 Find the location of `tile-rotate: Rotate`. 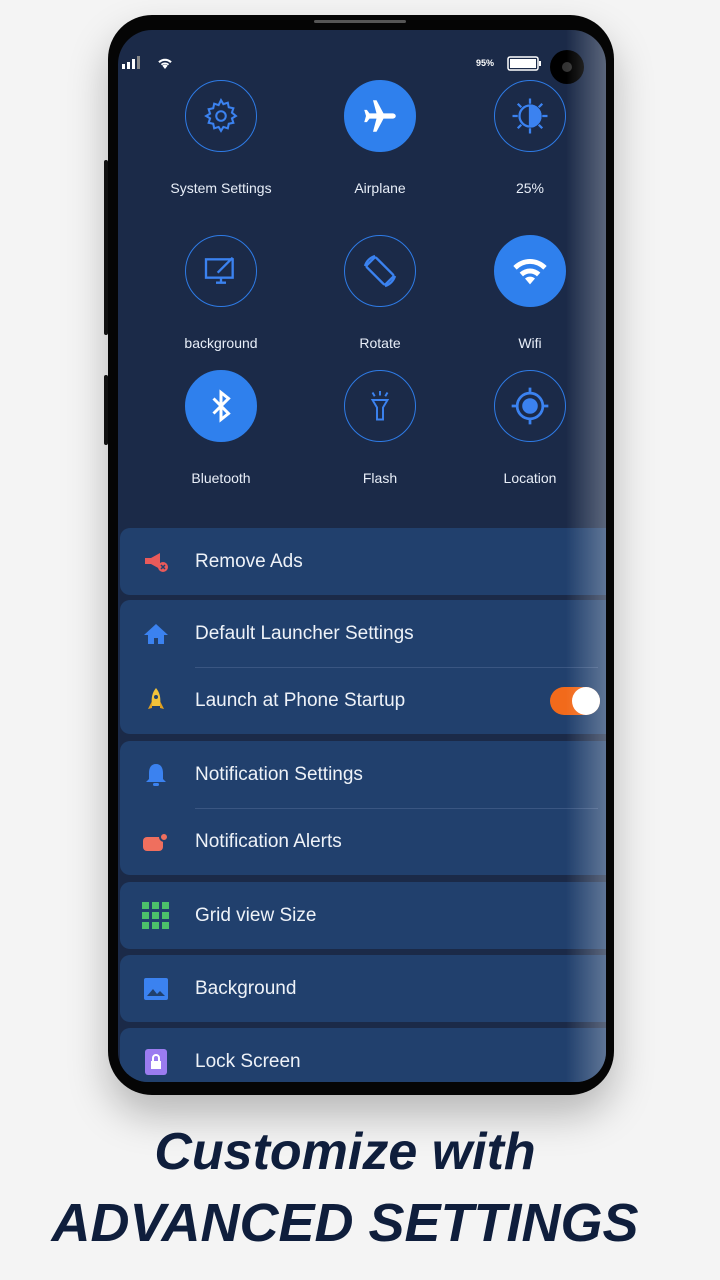

tile-rotate: Rotate is located at coordinates (380, 293).